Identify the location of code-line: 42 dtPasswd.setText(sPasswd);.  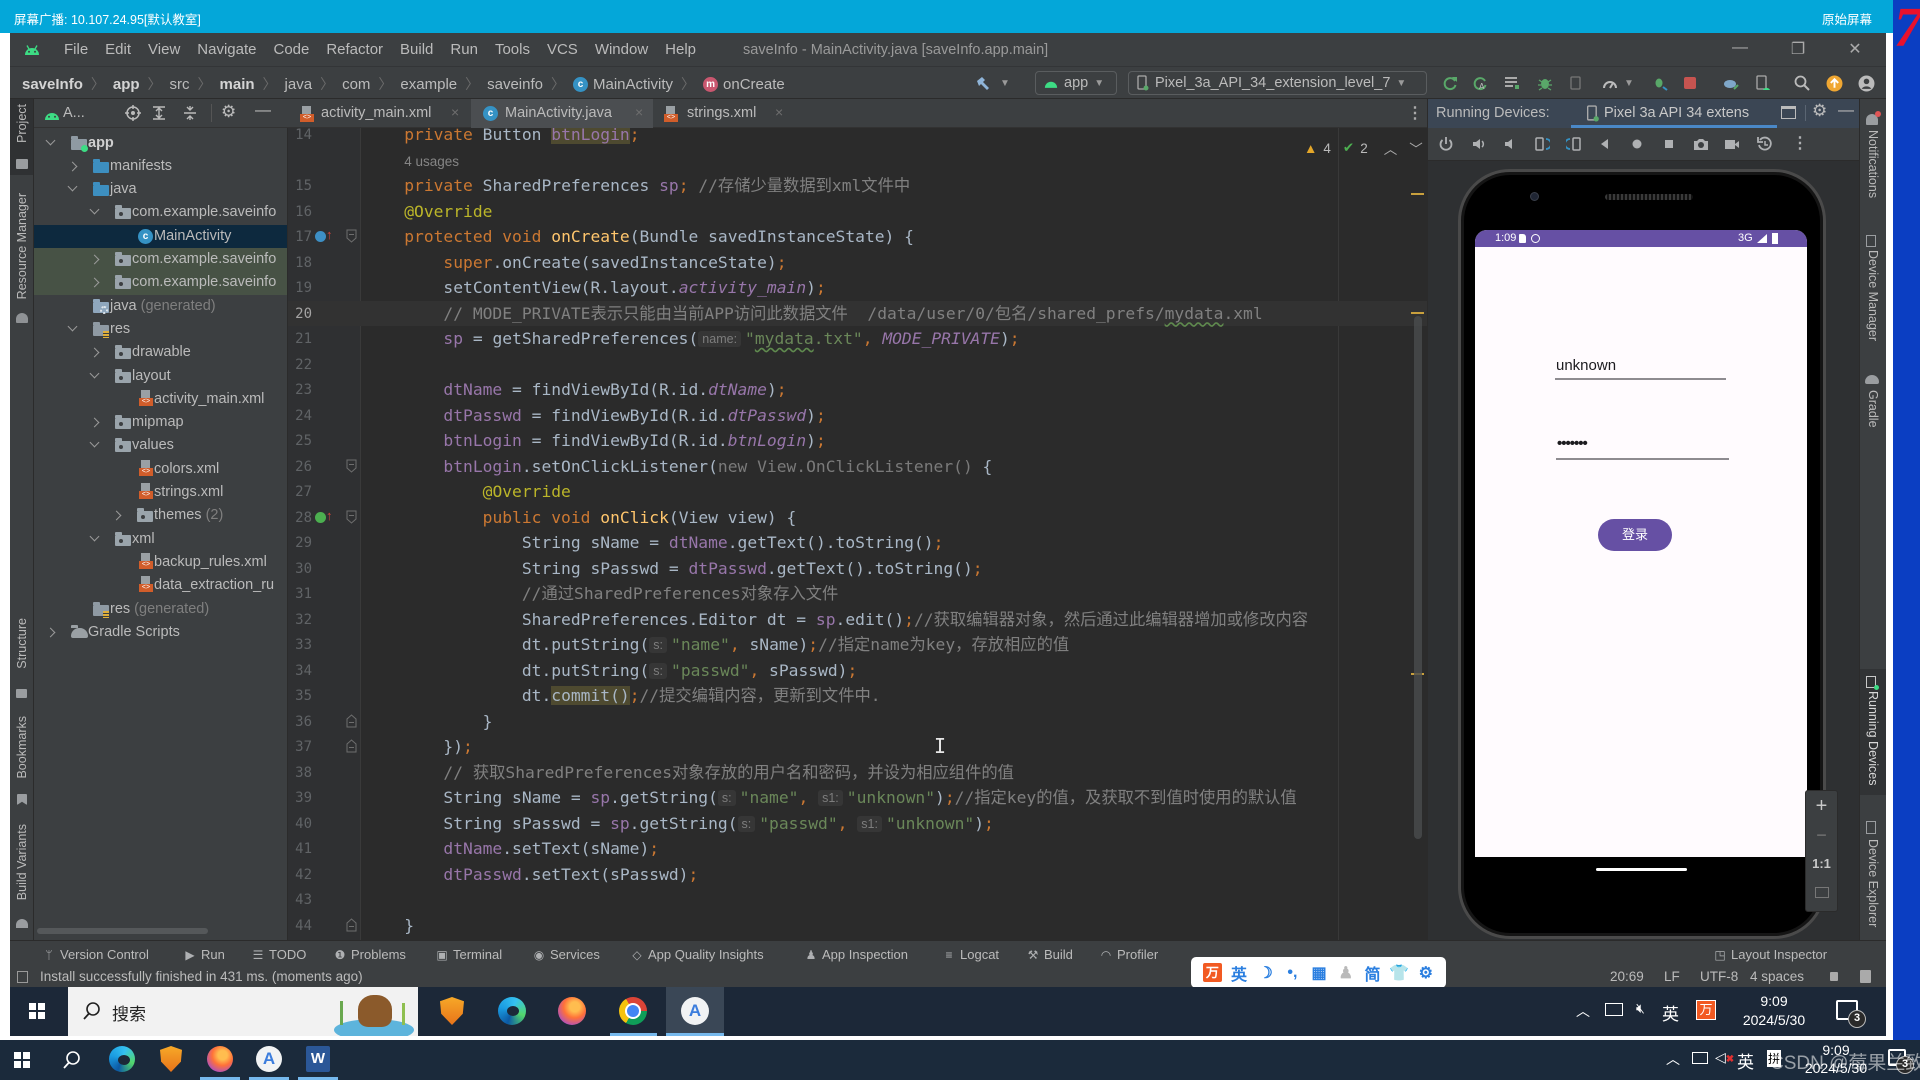
(857, 875).